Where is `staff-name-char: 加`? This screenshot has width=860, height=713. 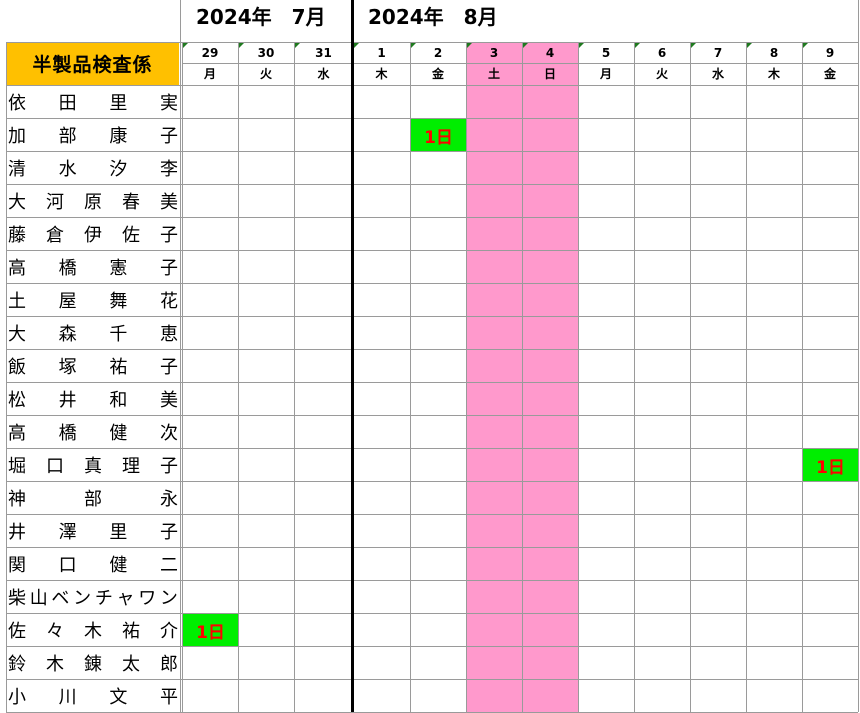
staff-name-char: 加 is located at coordinates (17, 136).